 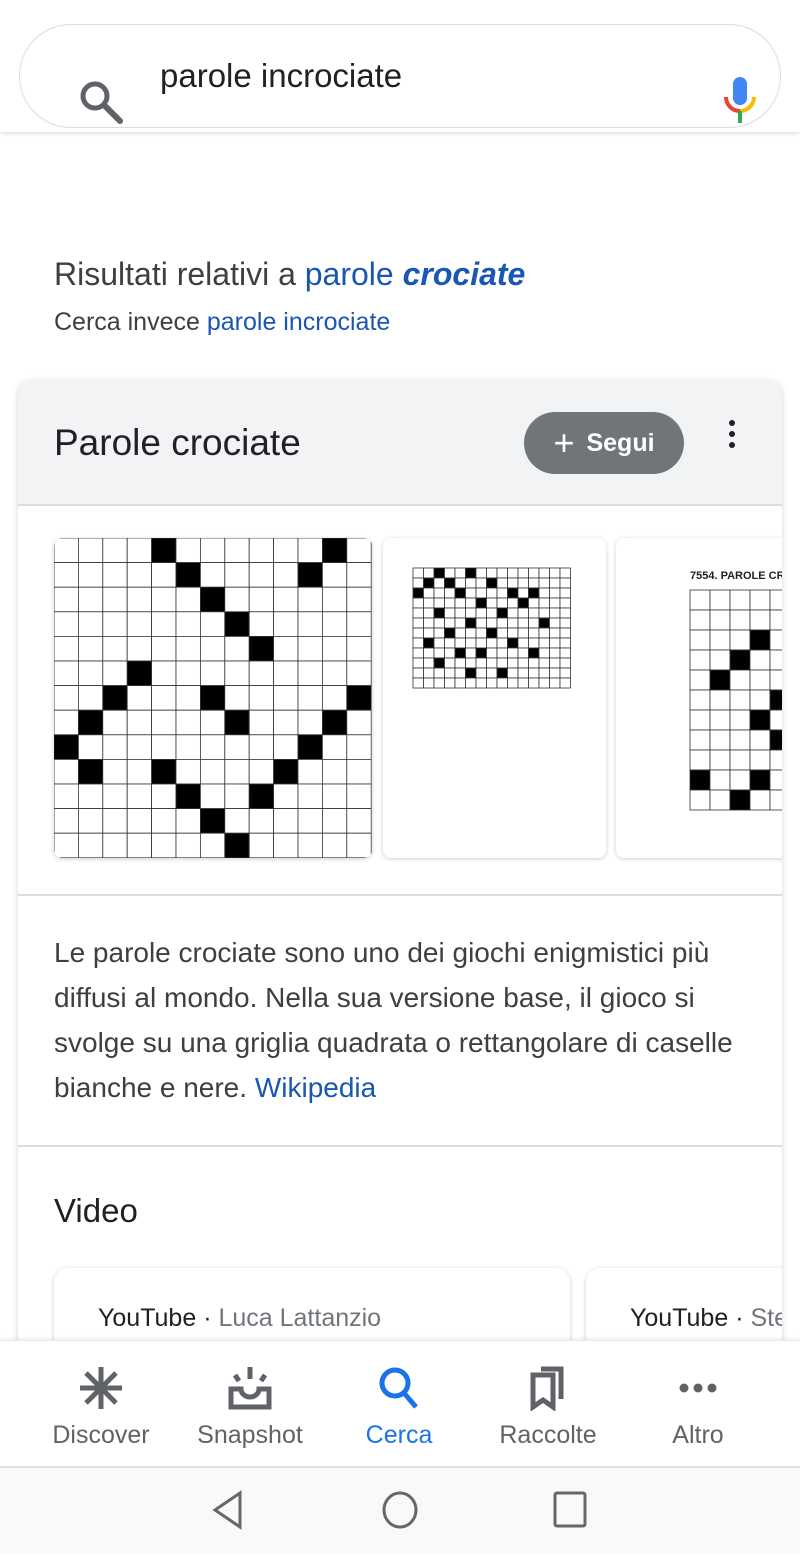 What do you see at coordinates (281, 76) in the screenshot?
I see `search-input: parole incrociate` at bounding box center [281, 76].